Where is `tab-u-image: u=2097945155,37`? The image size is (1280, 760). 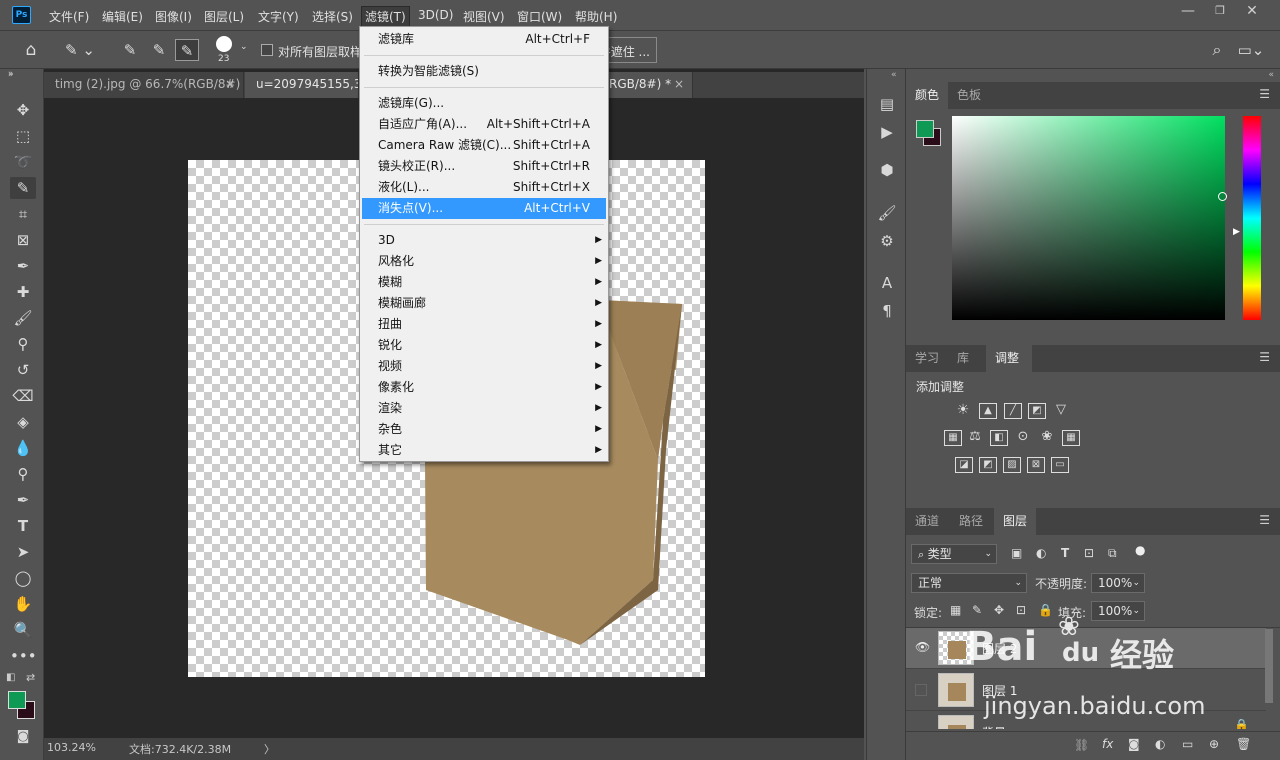 tab-u-image: u=2097945155,37 is located at coordinates (302, 85).